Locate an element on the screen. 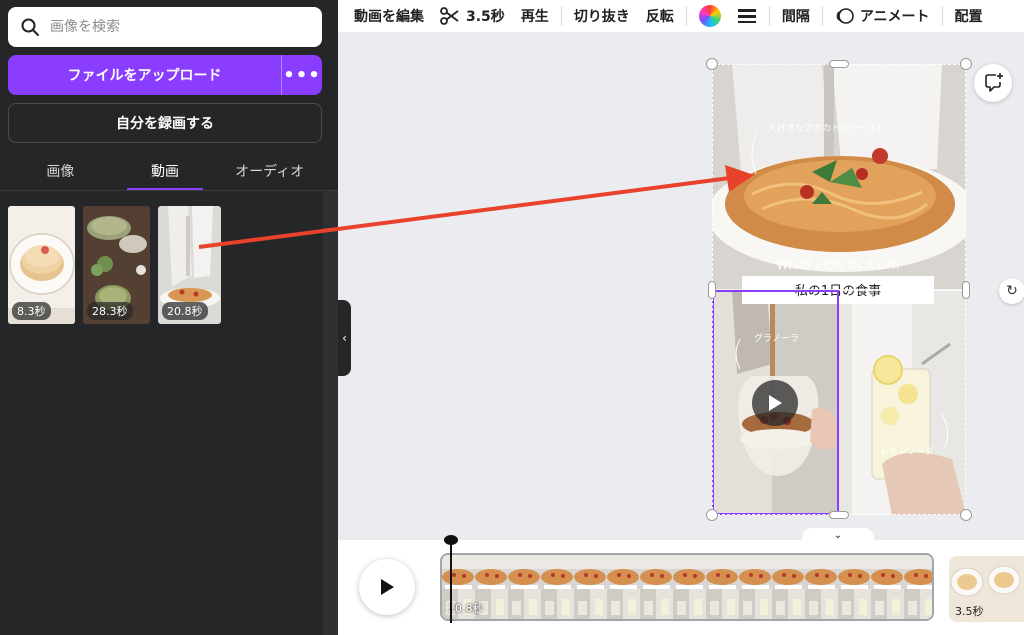  panel-scrollbar is located at coordinates (330, 413).